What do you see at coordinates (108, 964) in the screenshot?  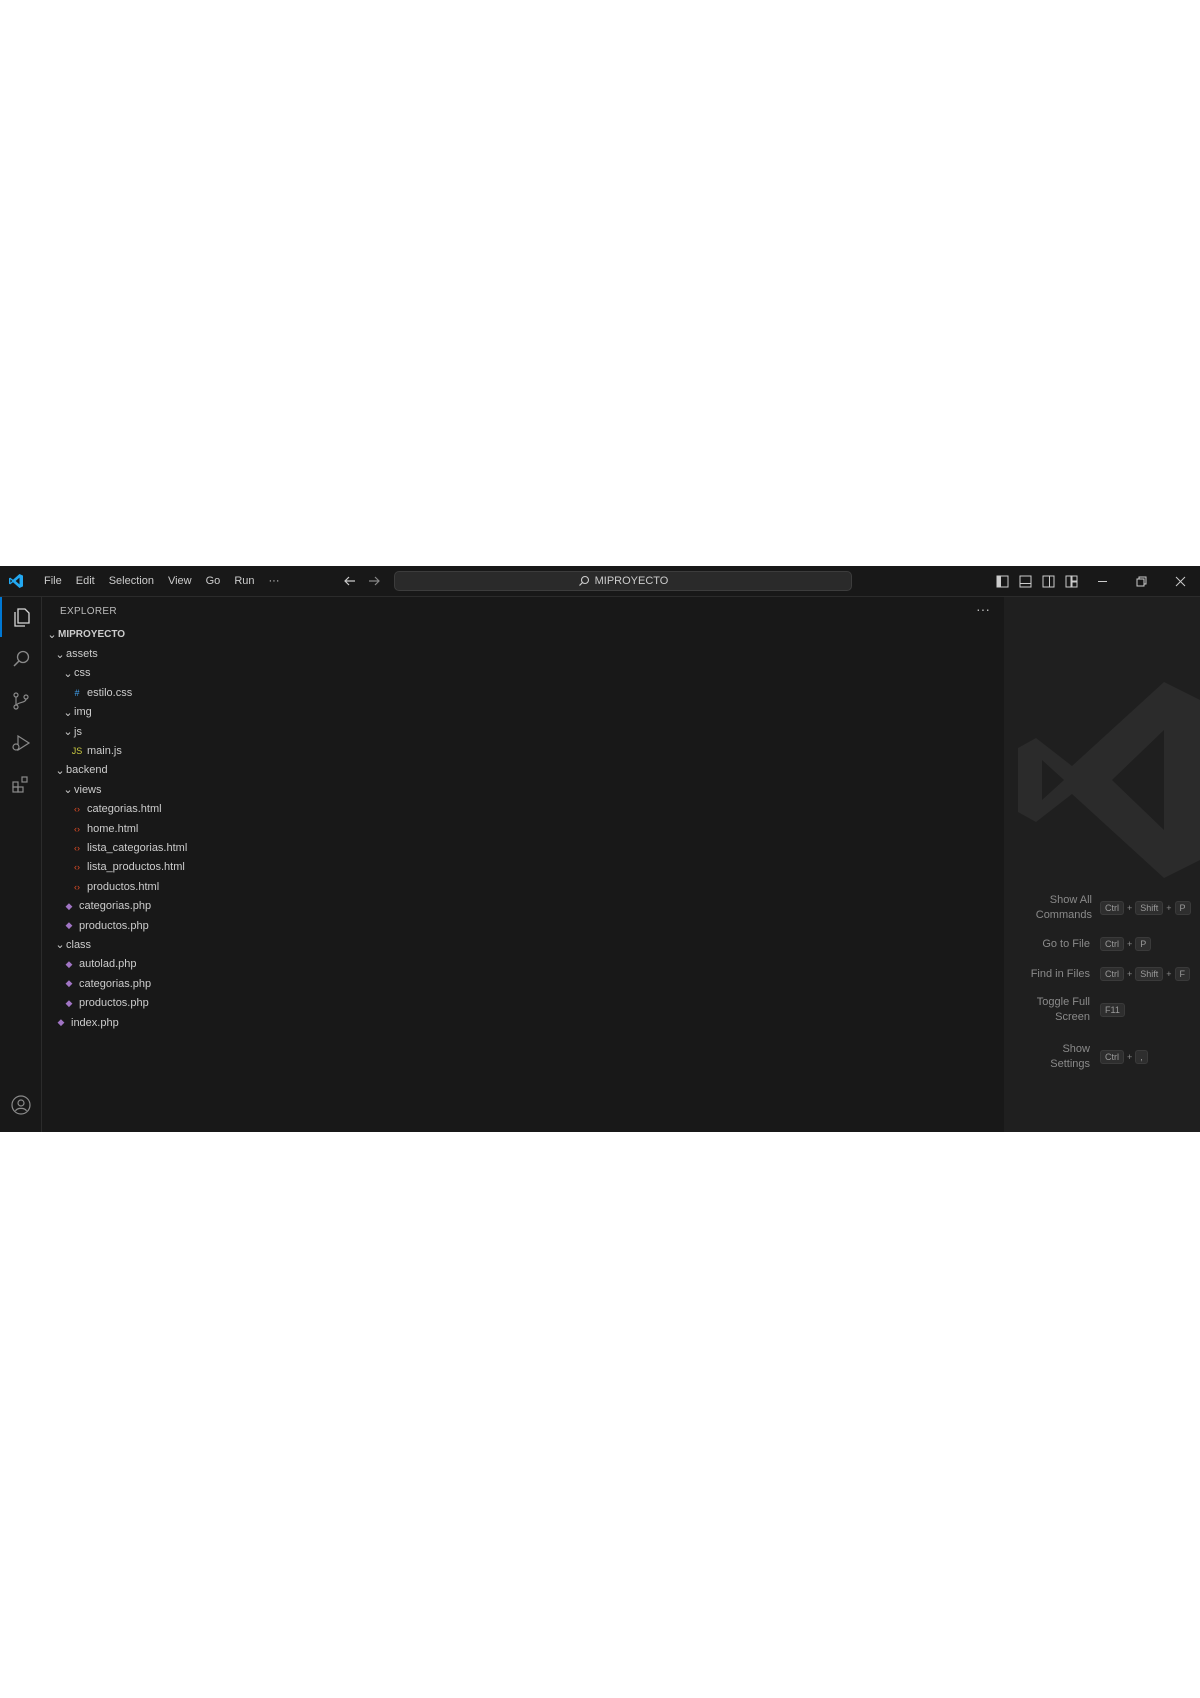 I see `tree-item-label: autolad.php` at bounding box center [108, 964].